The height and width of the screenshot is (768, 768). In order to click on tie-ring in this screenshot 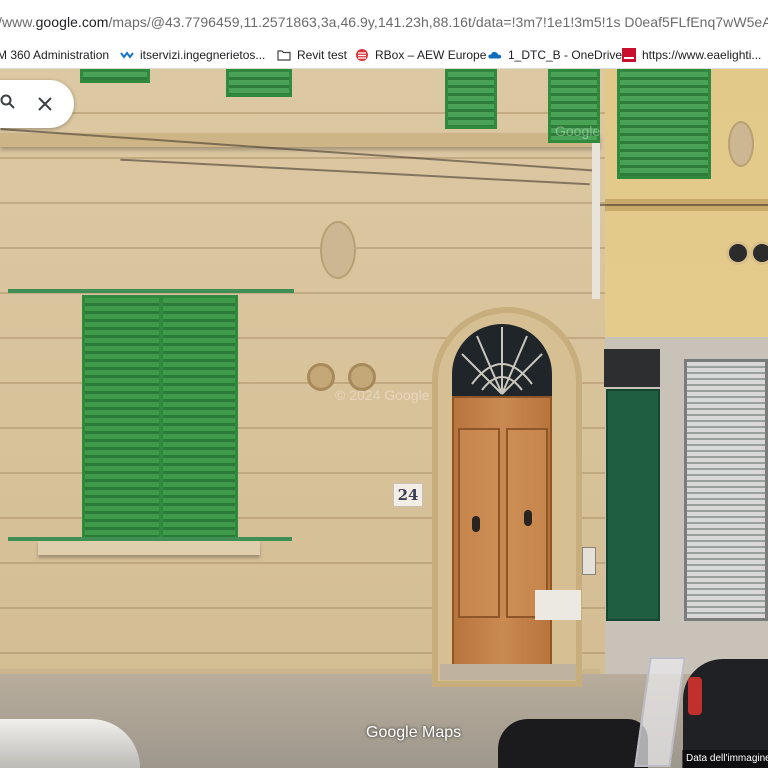, I will do `click(321, 377)`.